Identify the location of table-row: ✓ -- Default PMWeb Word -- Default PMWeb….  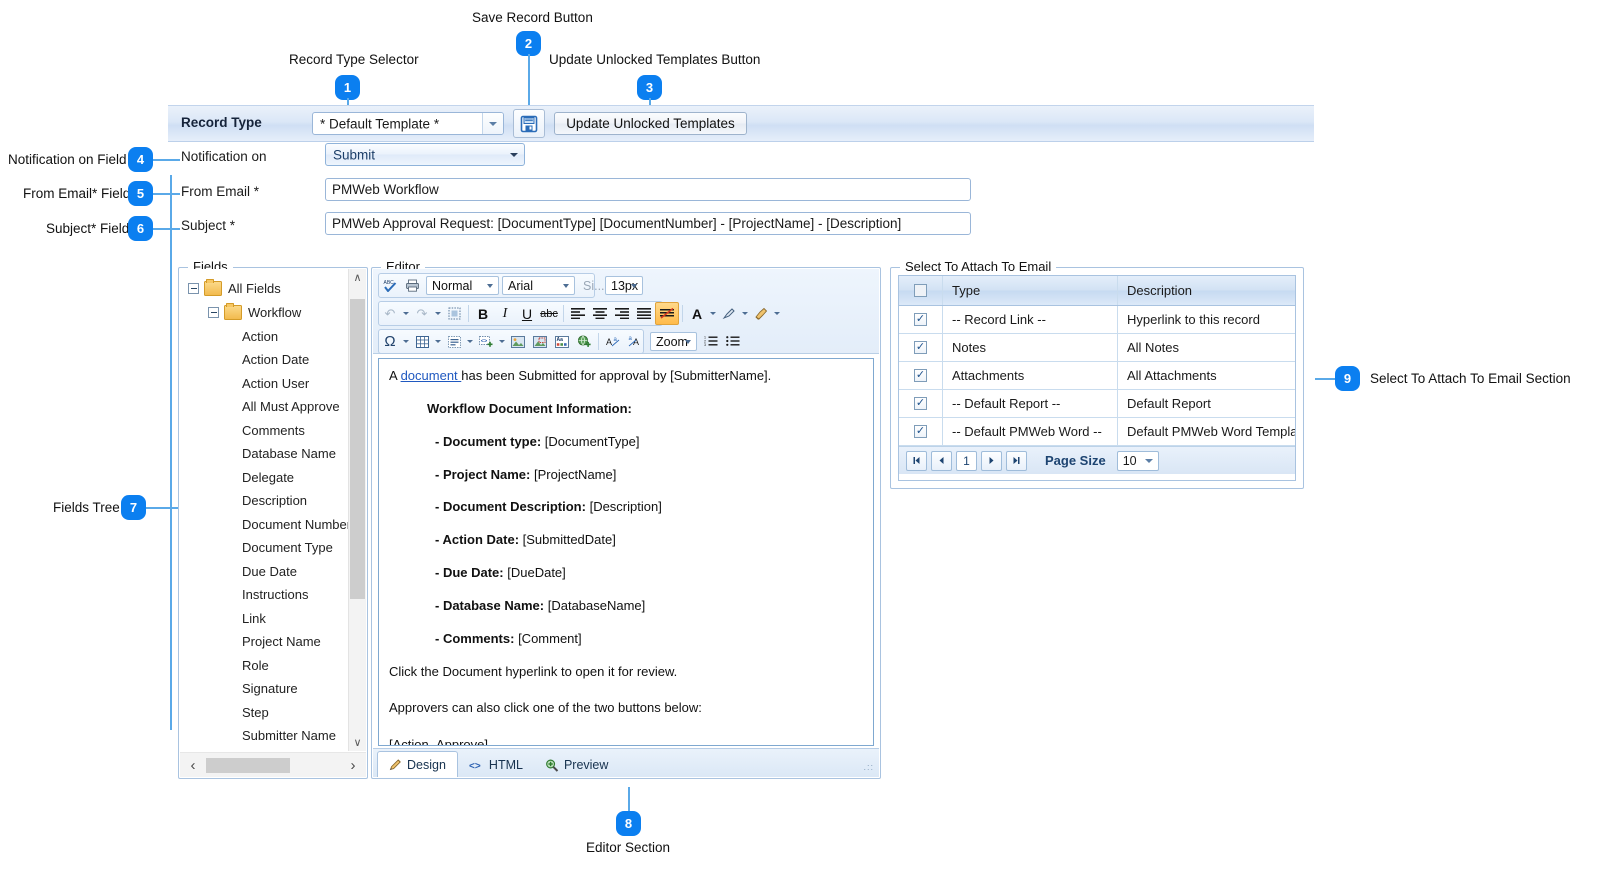
(1097, 432).